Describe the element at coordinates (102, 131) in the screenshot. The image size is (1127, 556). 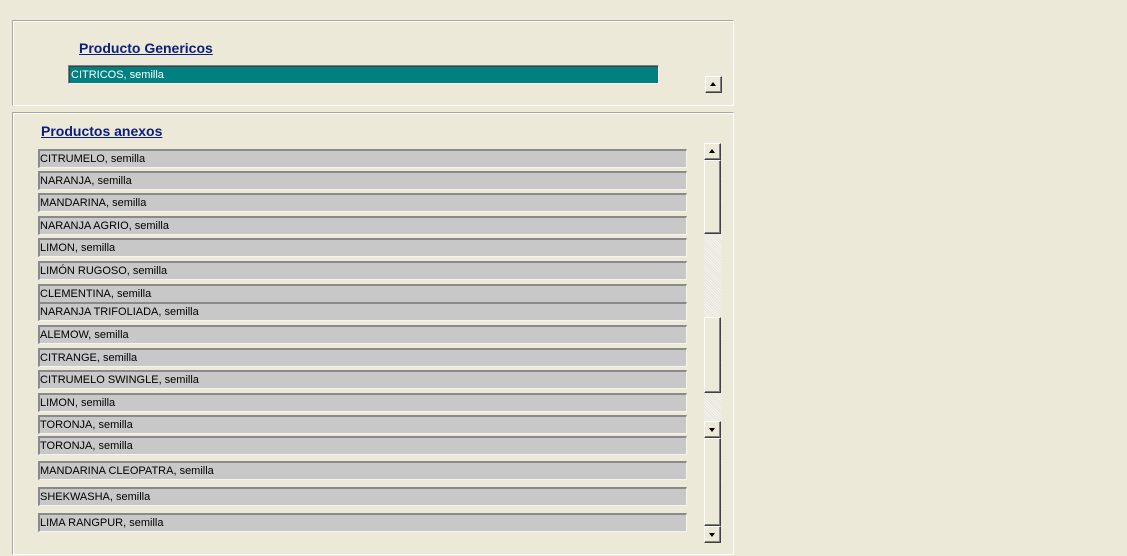
I see `annex-products-title: Productos anexos` at that location.